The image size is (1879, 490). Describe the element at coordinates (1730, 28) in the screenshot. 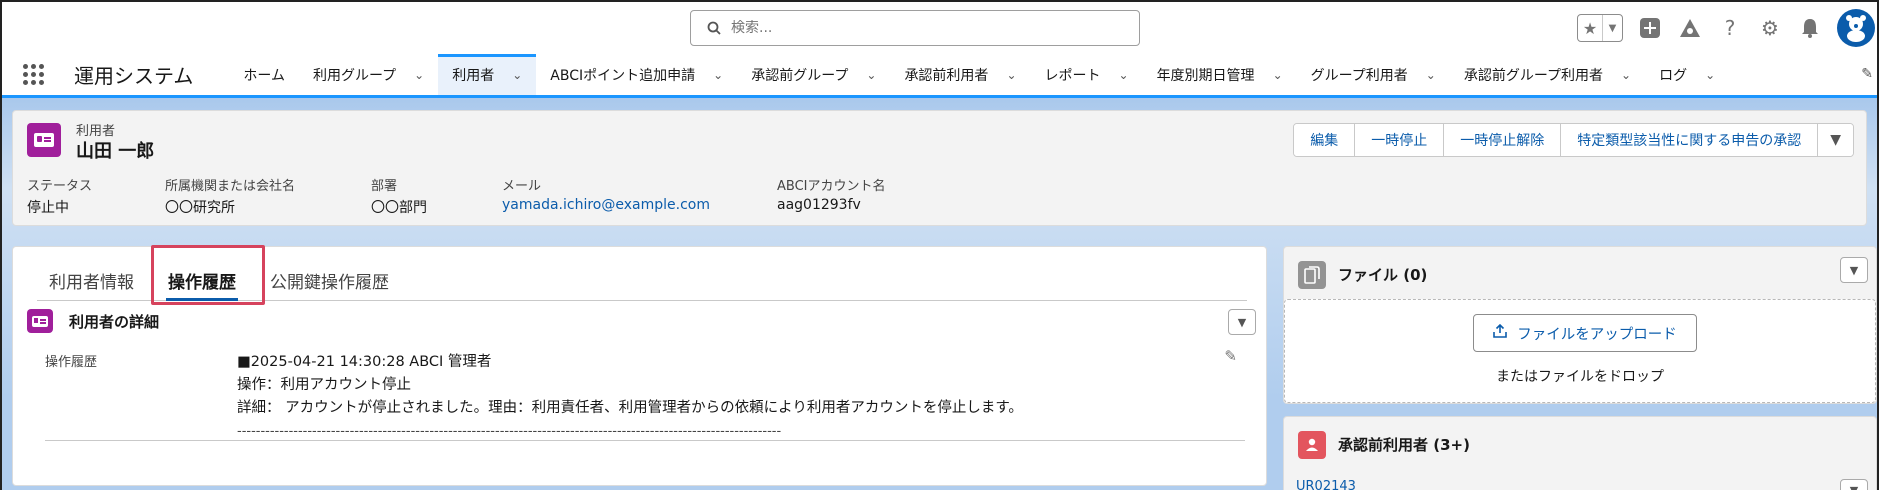

I see `help-icon: ?` at that location.